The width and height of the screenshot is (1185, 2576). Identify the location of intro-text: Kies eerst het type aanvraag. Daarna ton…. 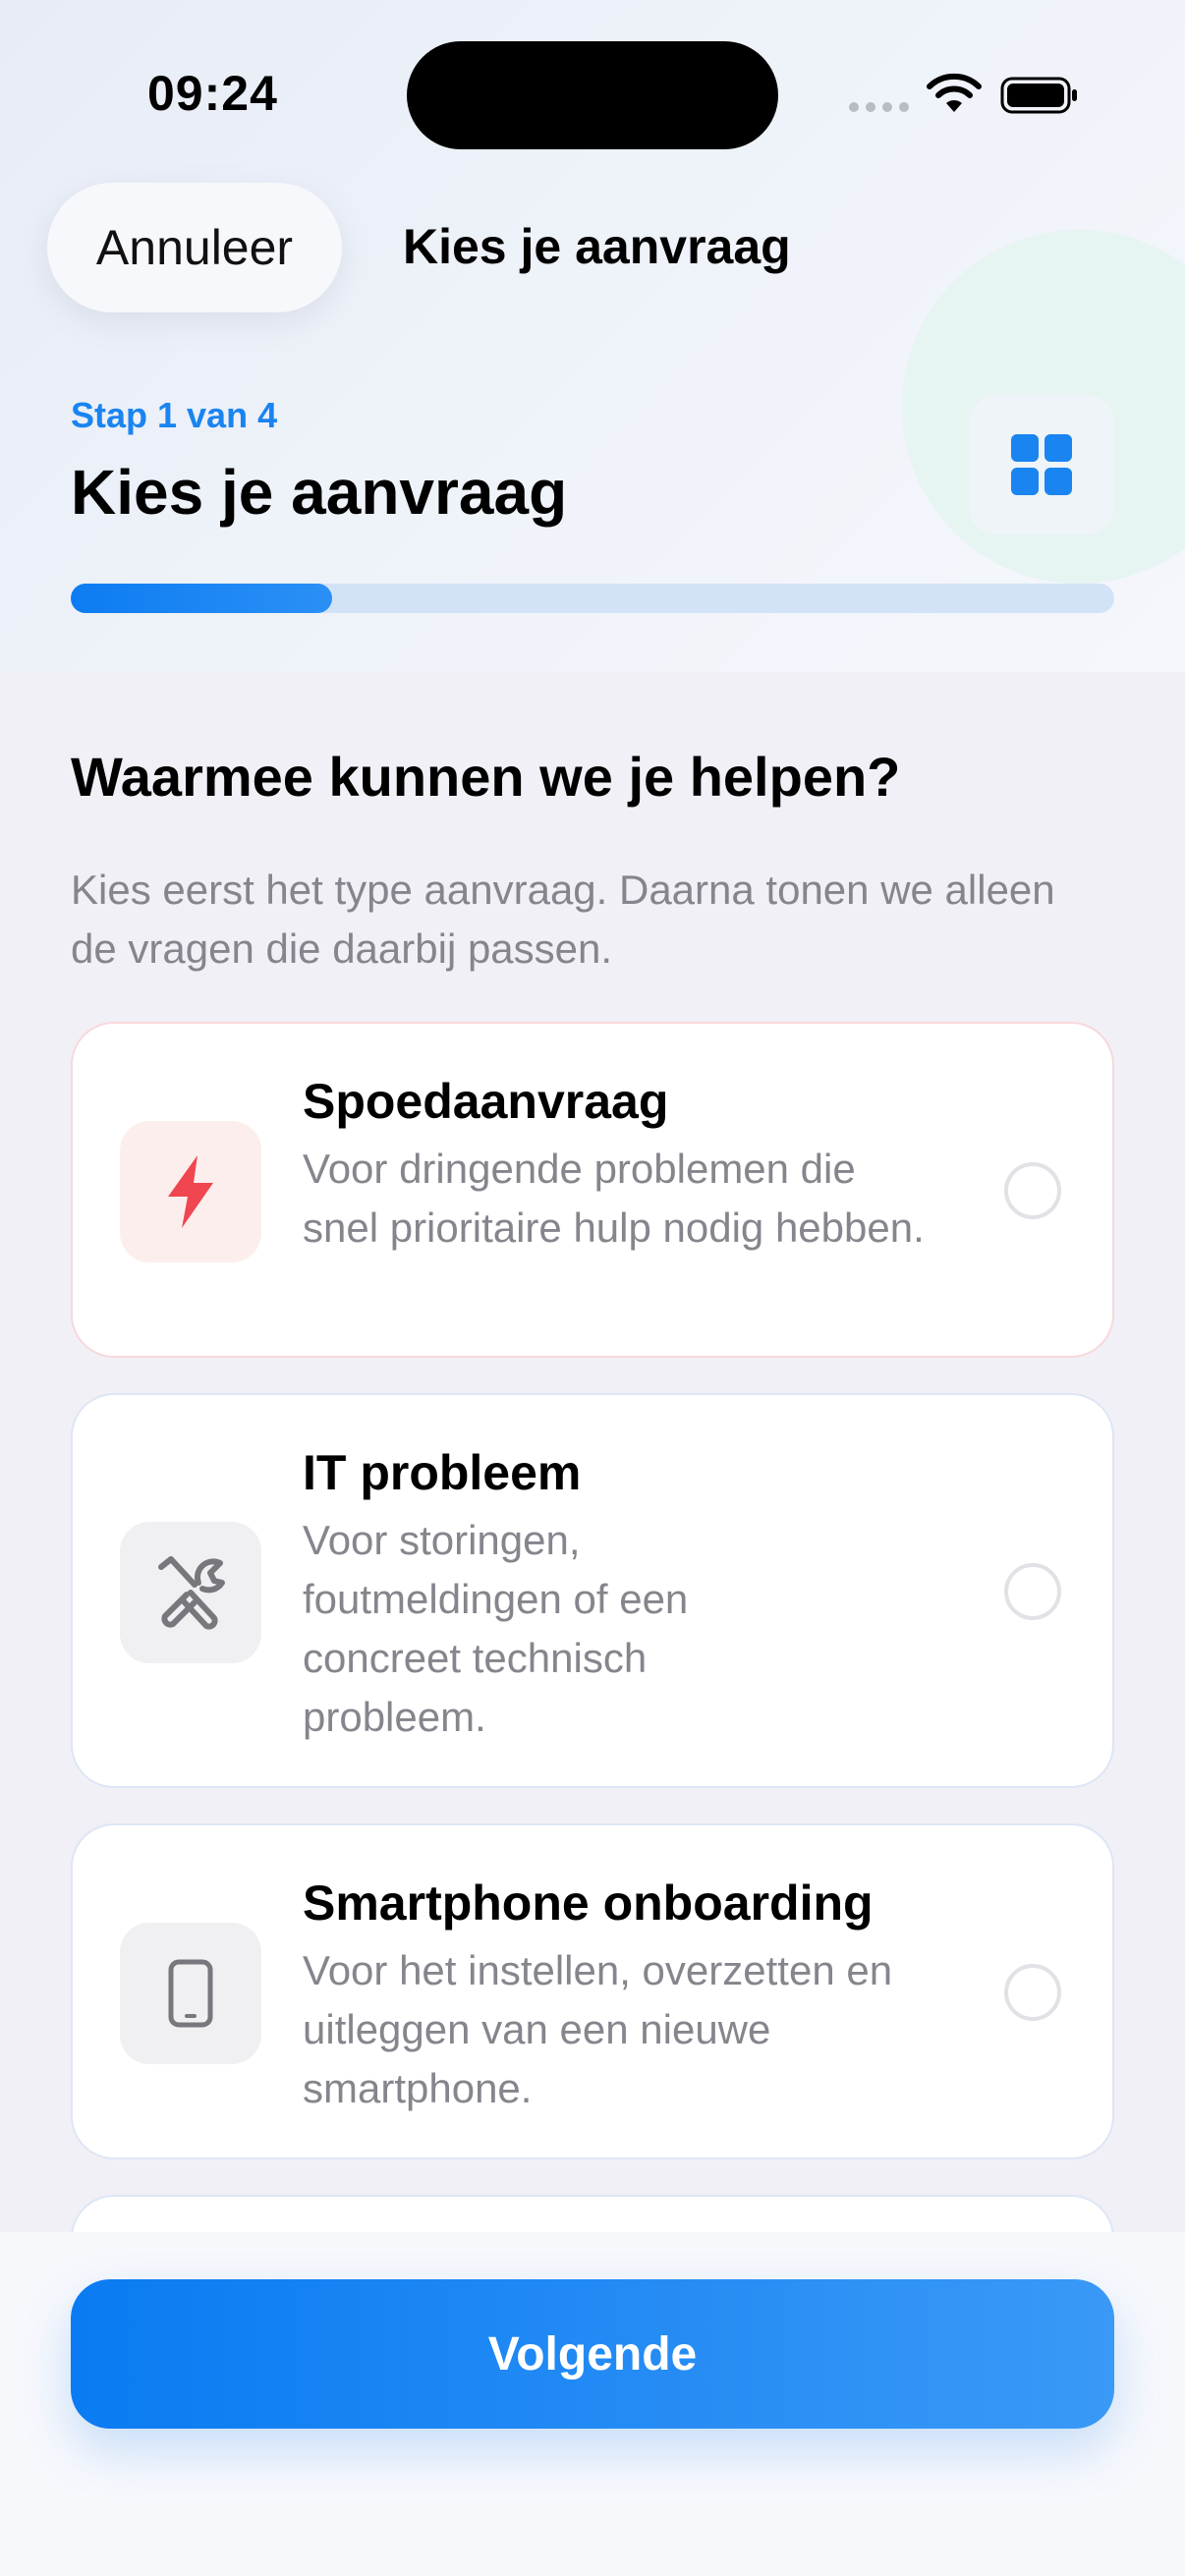
(563, 919).